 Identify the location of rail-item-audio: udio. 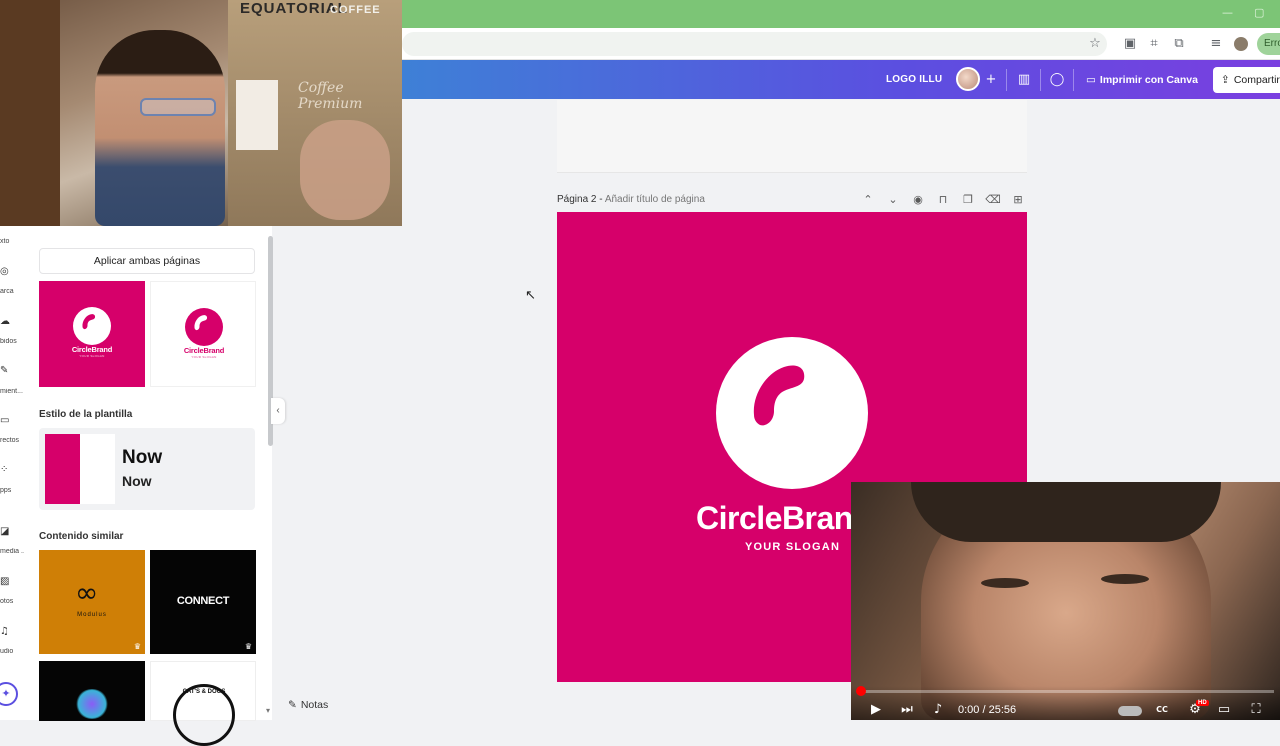
(12, 651).